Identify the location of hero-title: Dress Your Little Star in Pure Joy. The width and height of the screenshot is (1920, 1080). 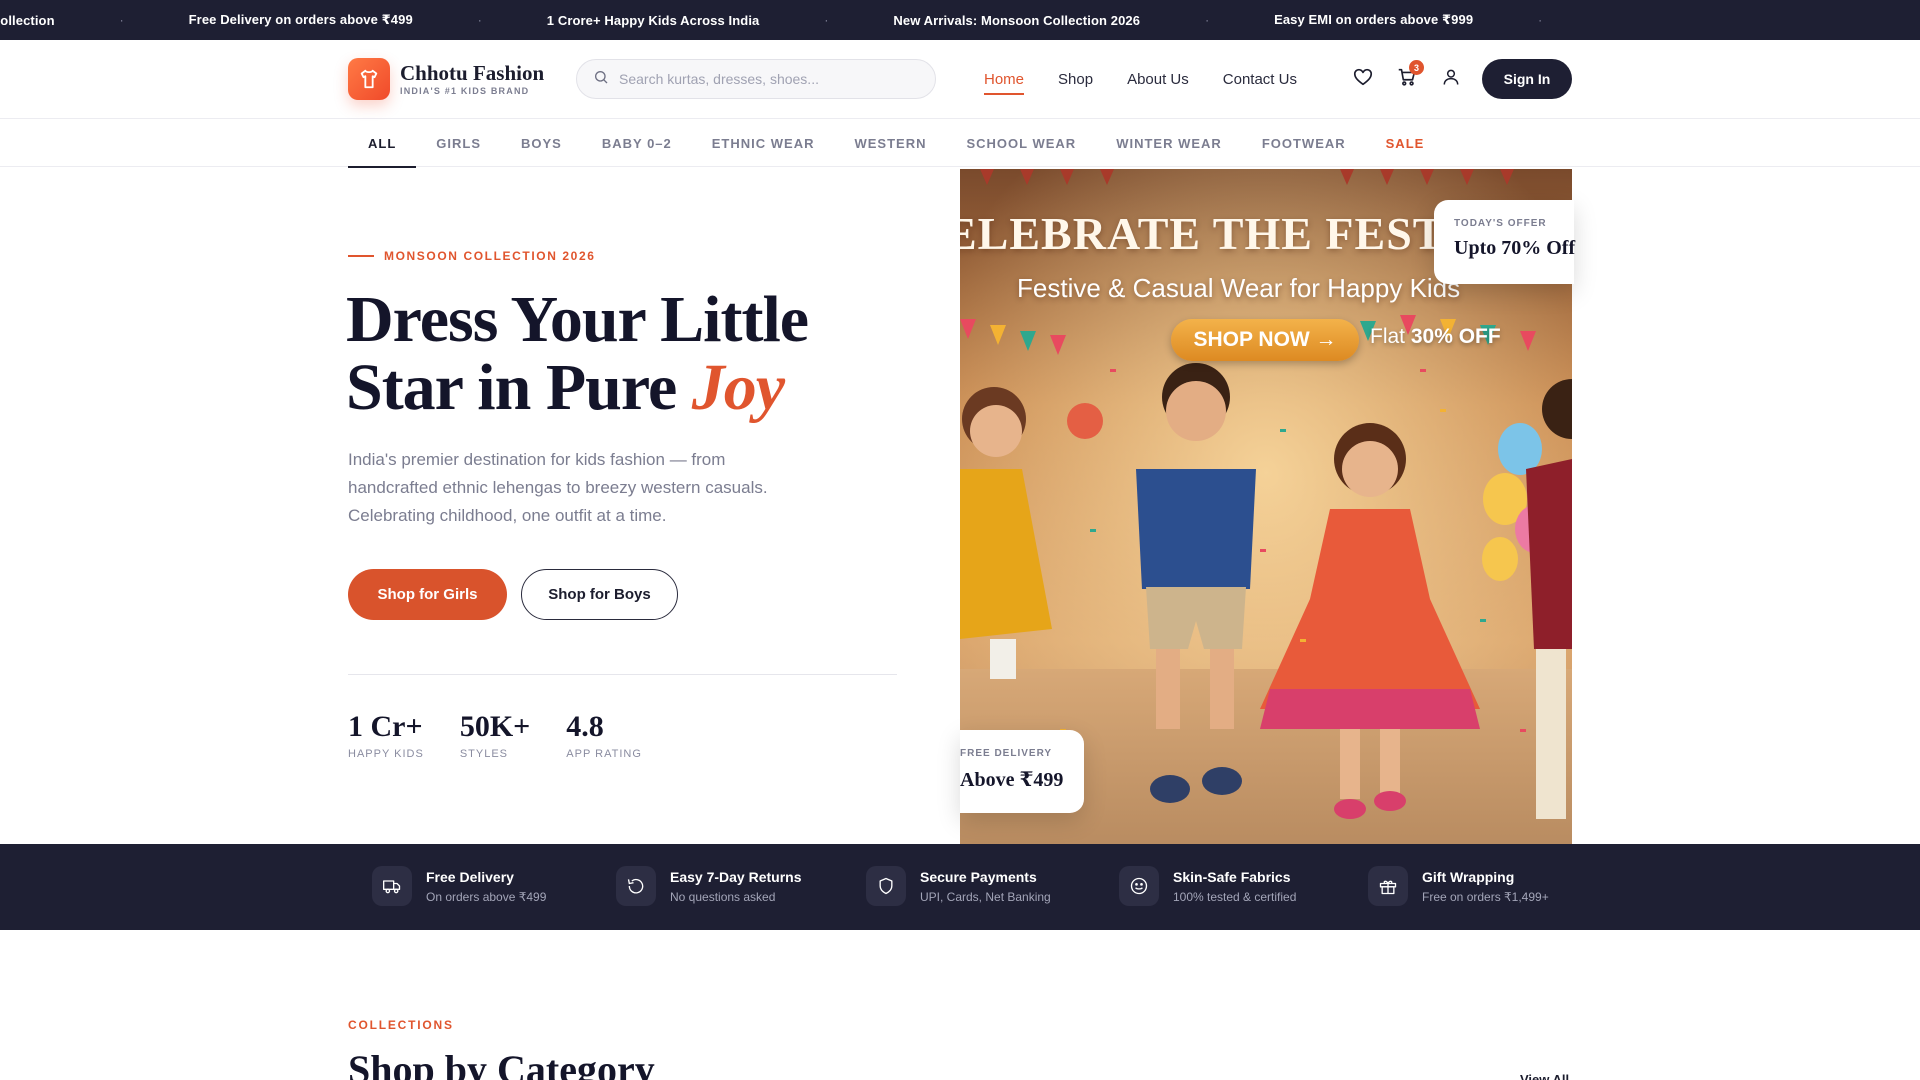
(626, 354).